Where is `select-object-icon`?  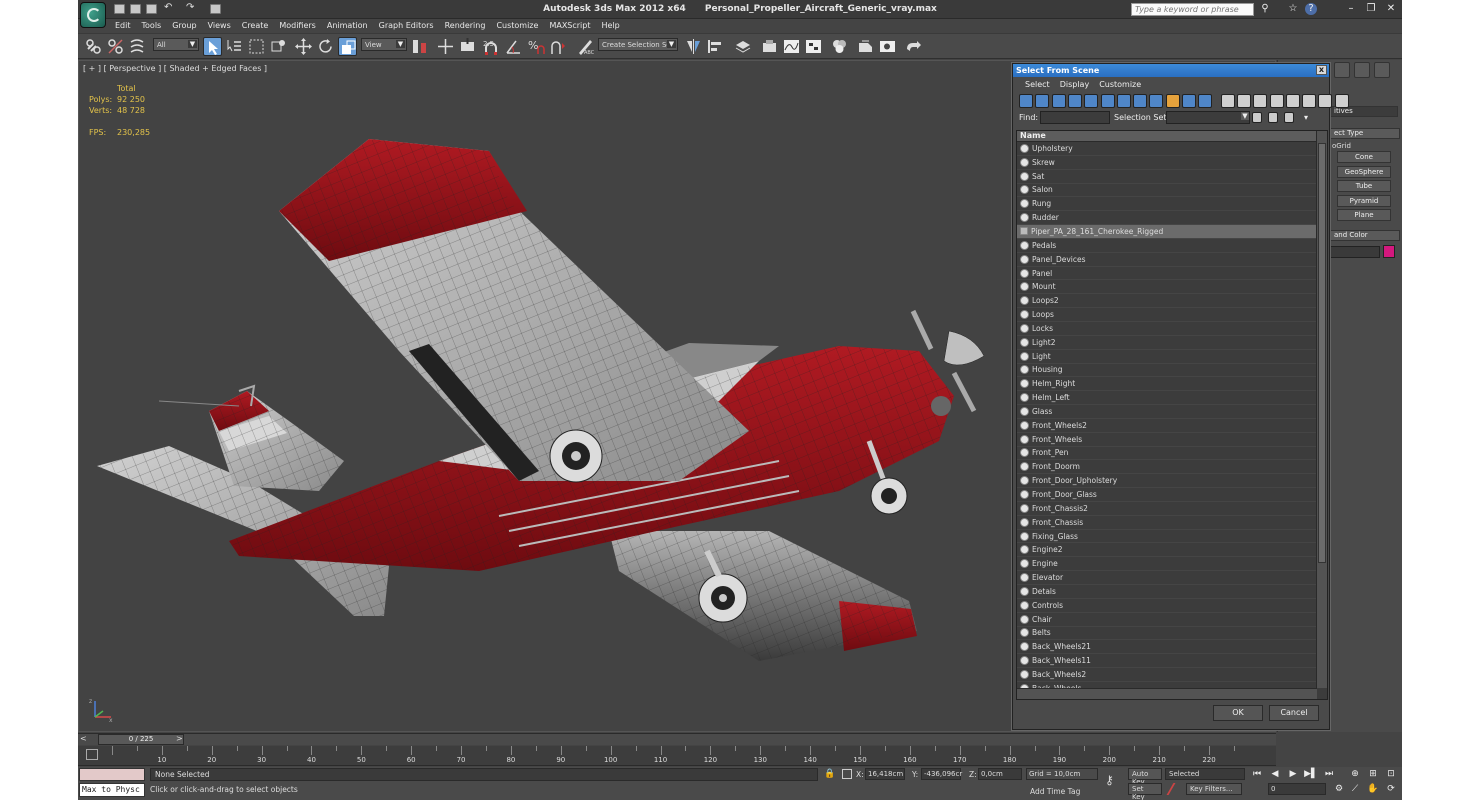
select-object-icon is located at coordinates (212, 46).